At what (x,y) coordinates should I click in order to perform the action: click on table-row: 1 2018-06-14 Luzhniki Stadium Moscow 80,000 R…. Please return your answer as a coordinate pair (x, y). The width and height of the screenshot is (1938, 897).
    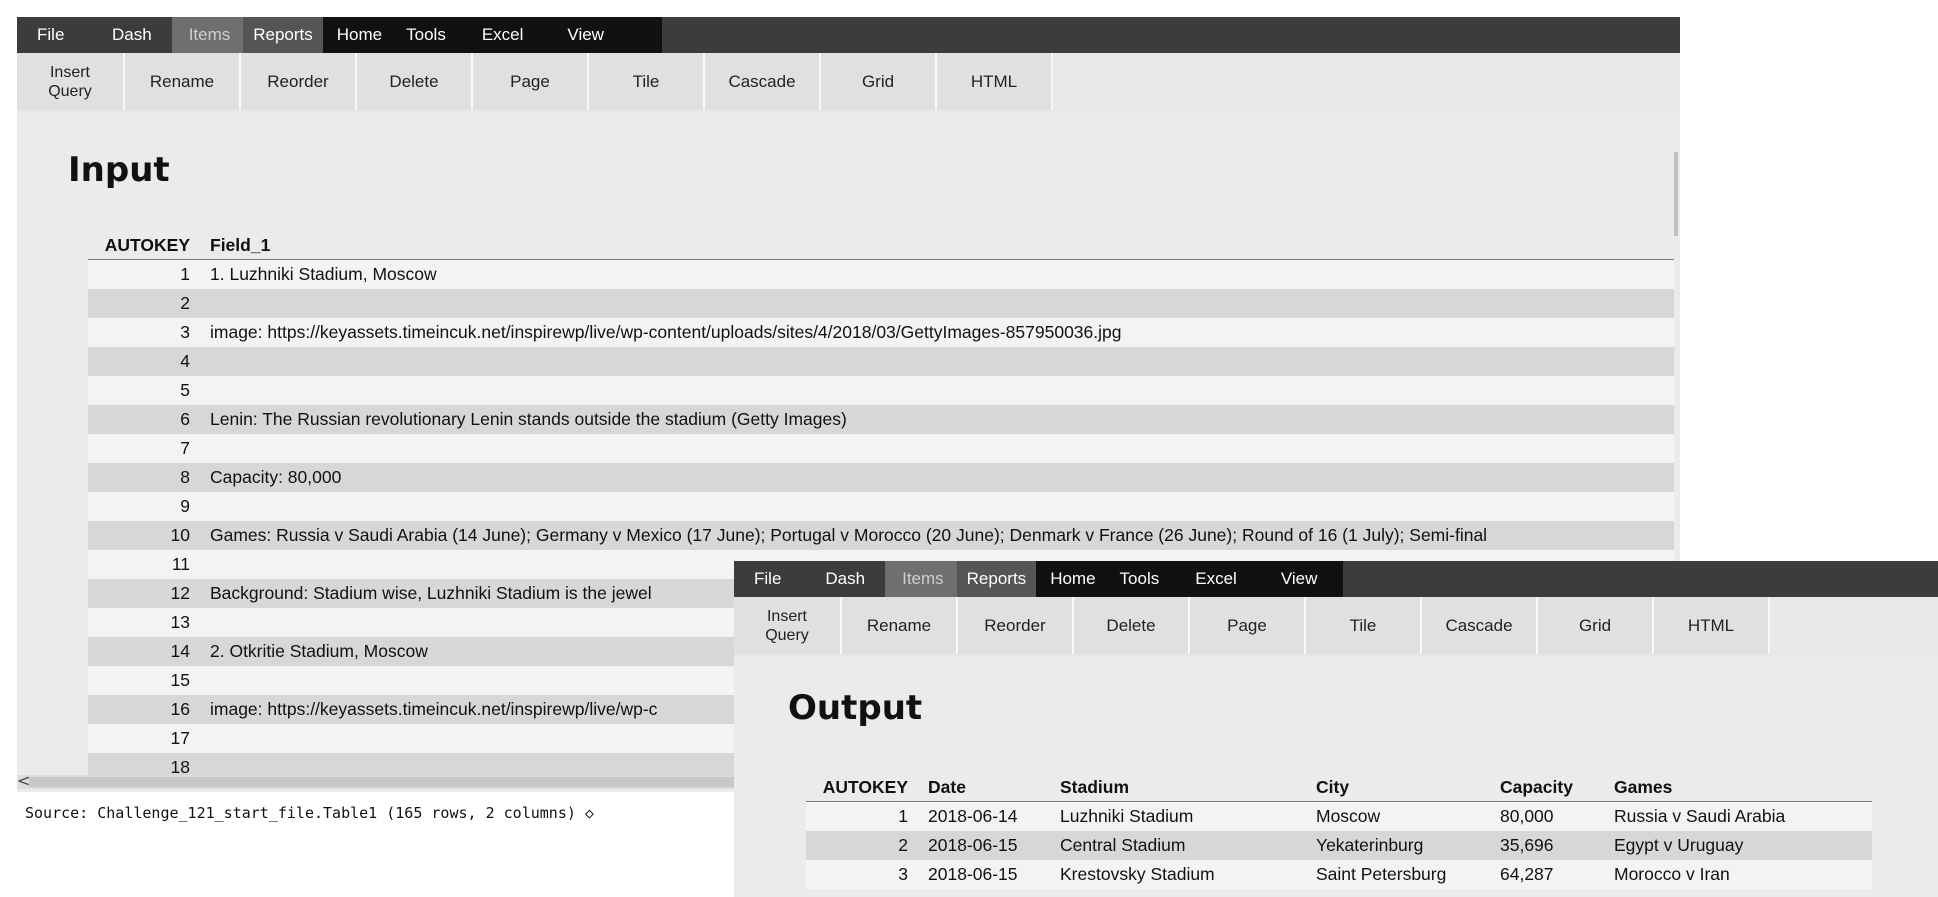
    Looking at the image, I should click on (1339, 816).